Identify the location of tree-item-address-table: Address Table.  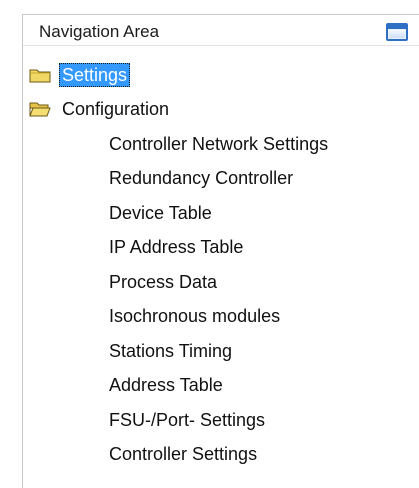
(166, 385).